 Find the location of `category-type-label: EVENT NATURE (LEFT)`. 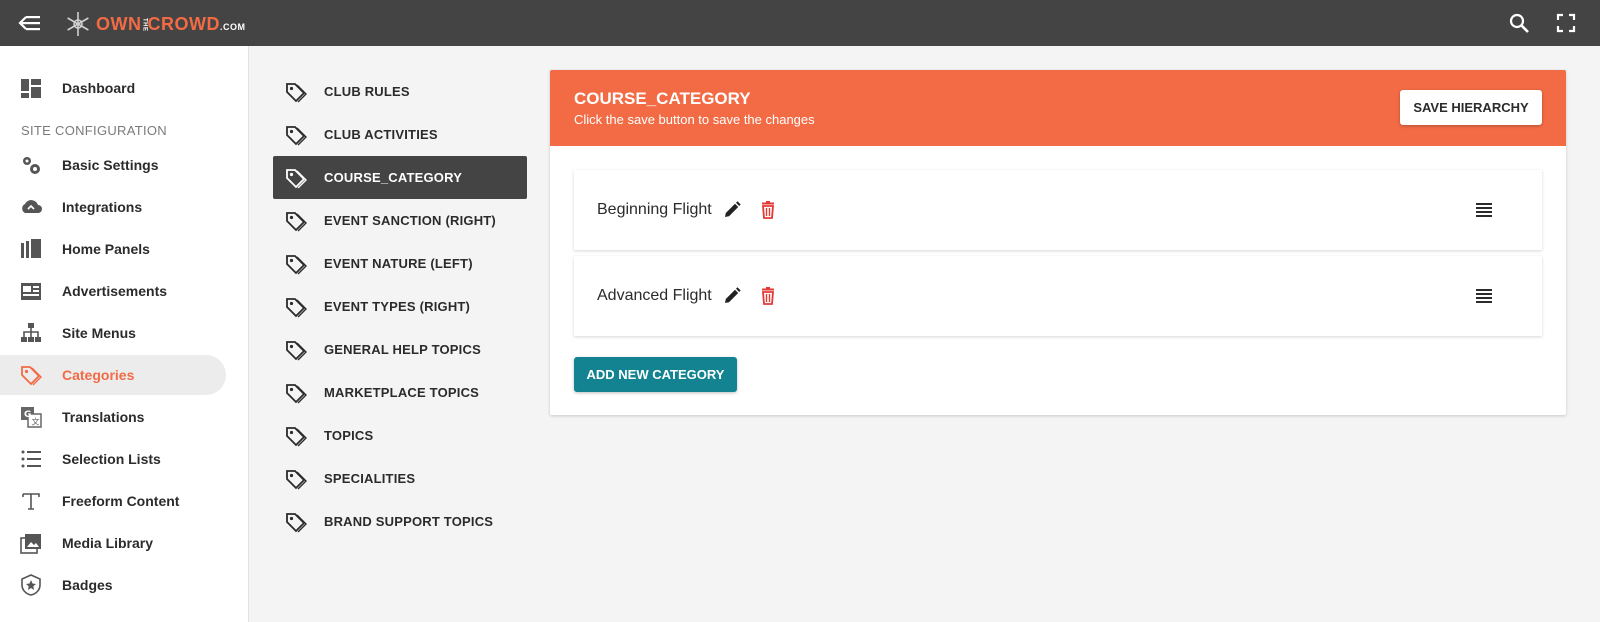

category-type-label: EVENT NATURE (LEFT) is located at coordinates (398, 263).